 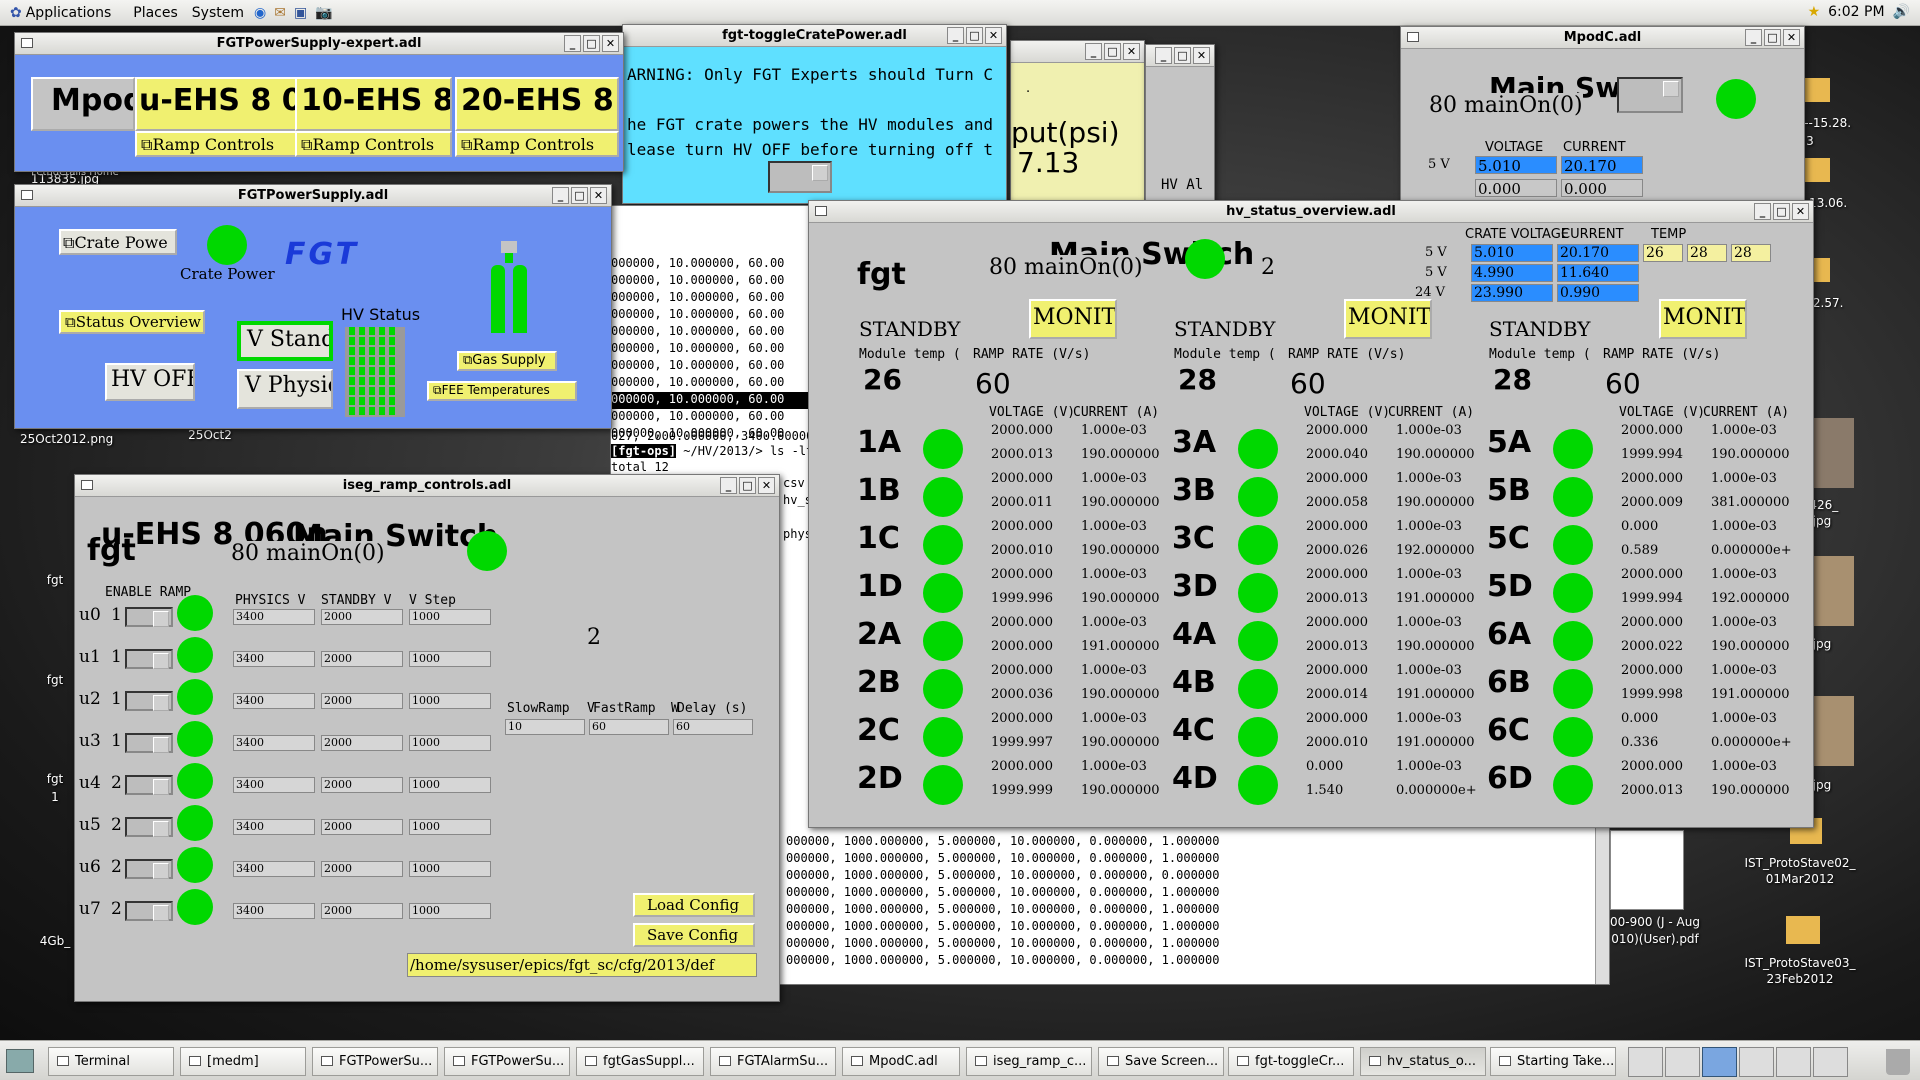 What do you see at coordinates (280, 13) in the screenshot?
I see `mail-launcher-icon: ✉` at bounding box center [280, 13].